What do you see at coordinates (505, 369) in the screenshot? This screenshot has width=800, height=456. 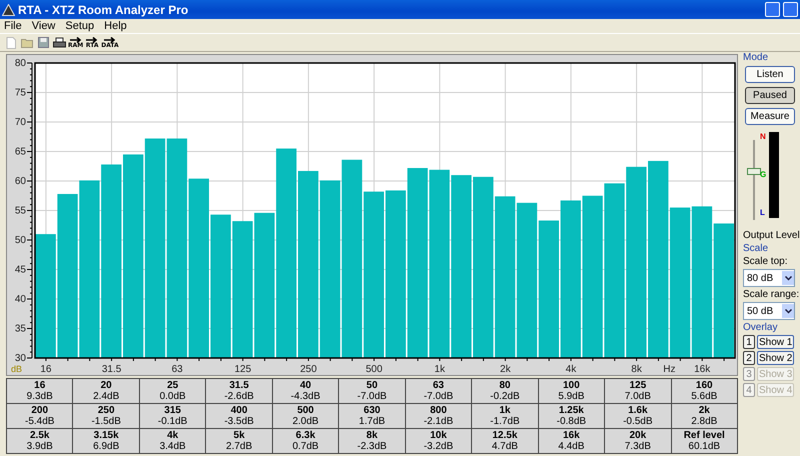 I see `axis-label: 2k` at bounding box center [505, 369].